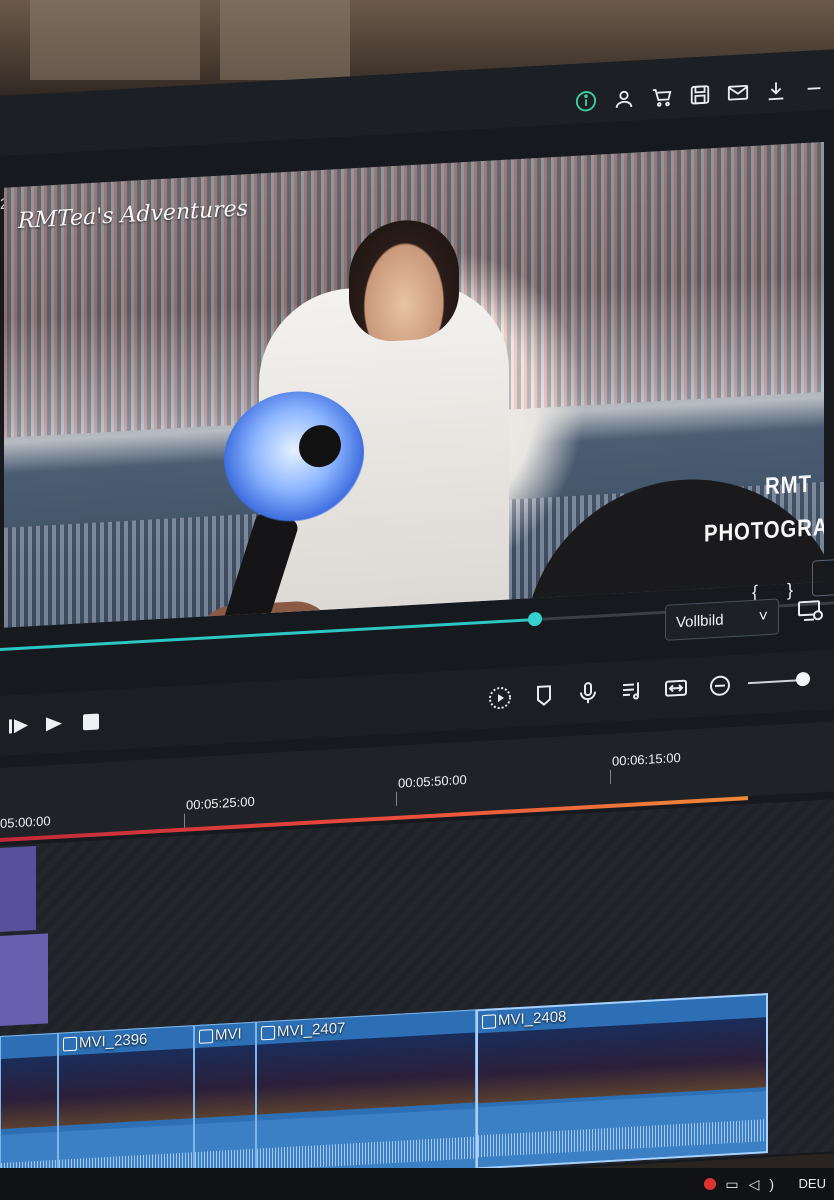 The image size is (834, 1200). I want to click on prev-frame-icon, so click(19, 728).